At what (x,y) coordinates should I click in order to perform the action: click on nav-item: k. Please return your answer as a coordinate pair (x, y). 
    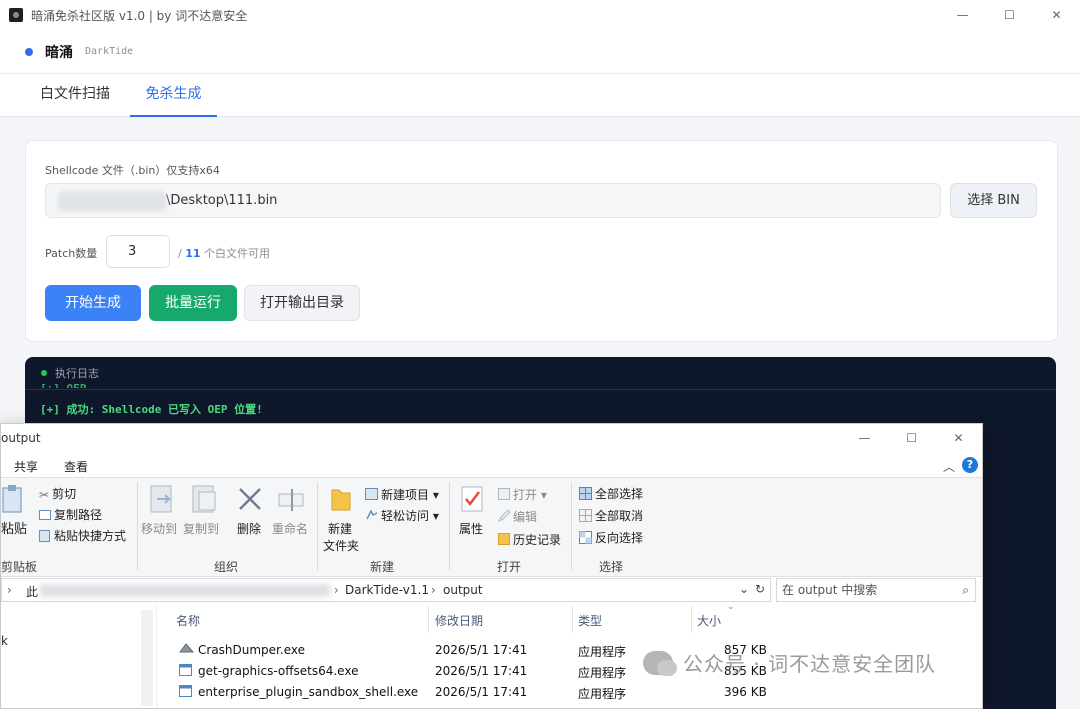
    Looking at the image, I should click on (4, 641).